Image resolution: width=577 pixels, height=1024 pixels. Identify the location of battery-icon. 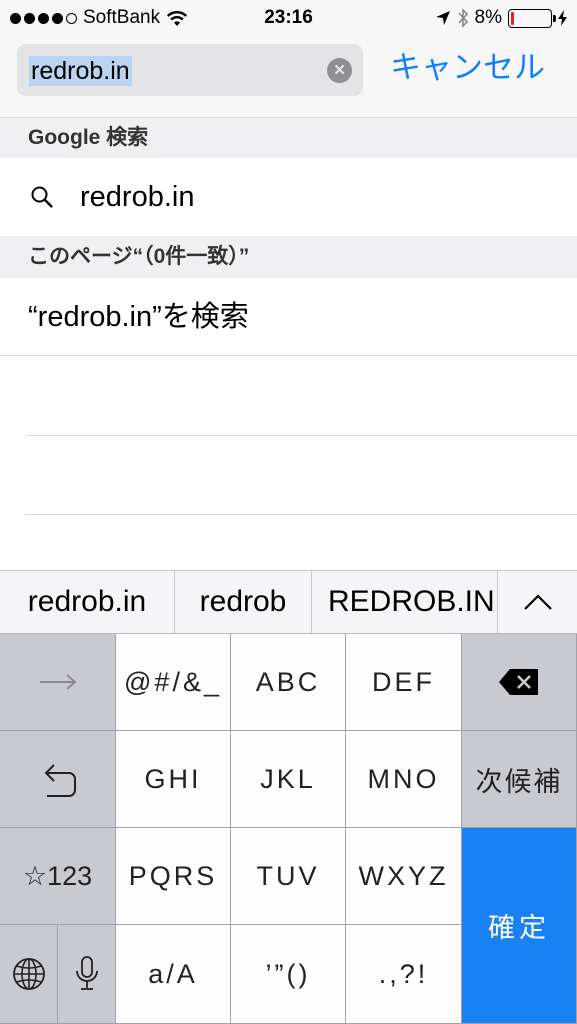
(532, 18).